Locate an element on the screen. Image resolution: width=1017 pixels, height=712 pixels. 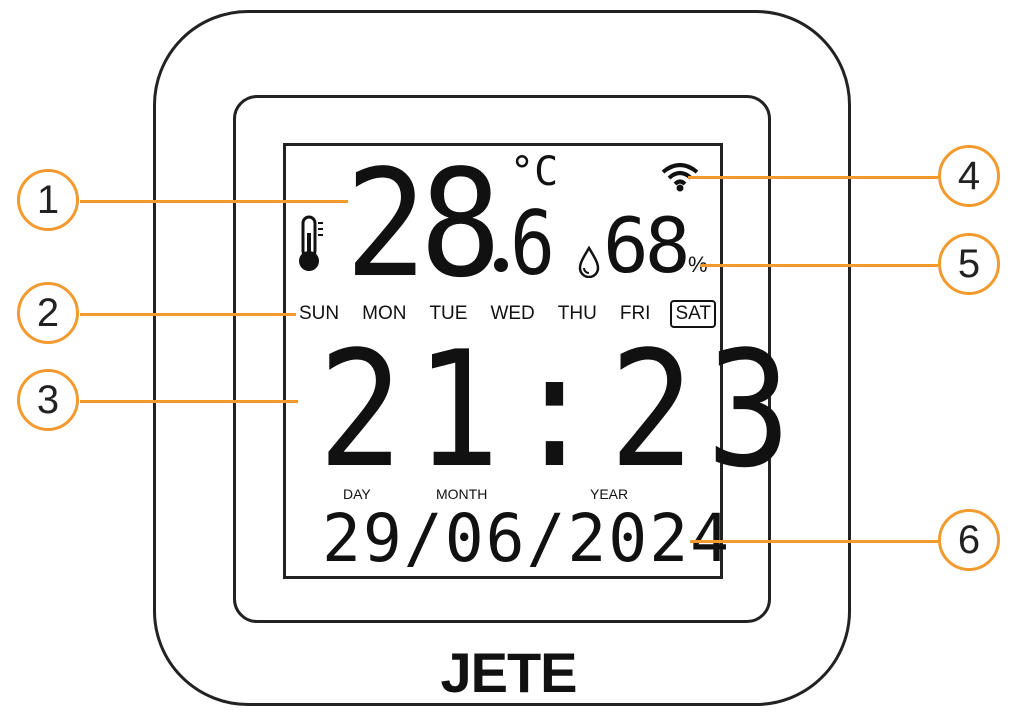
brand-logo: JETE is located at coordinates (508, 672).